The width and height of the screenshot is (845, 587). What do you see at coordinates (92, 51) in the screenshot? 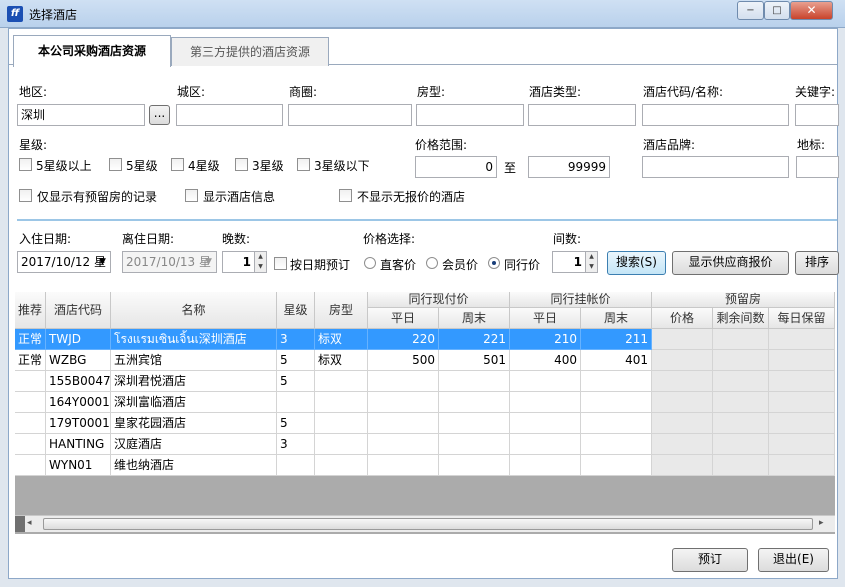
I see `tab-own-hotels: 本公司采购酒店资源` at bounding box center [92, 51].